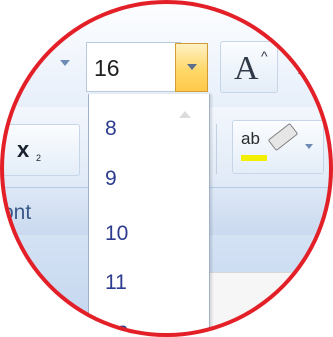  I want to click on shrink-font-button: A, so click(306, 67).